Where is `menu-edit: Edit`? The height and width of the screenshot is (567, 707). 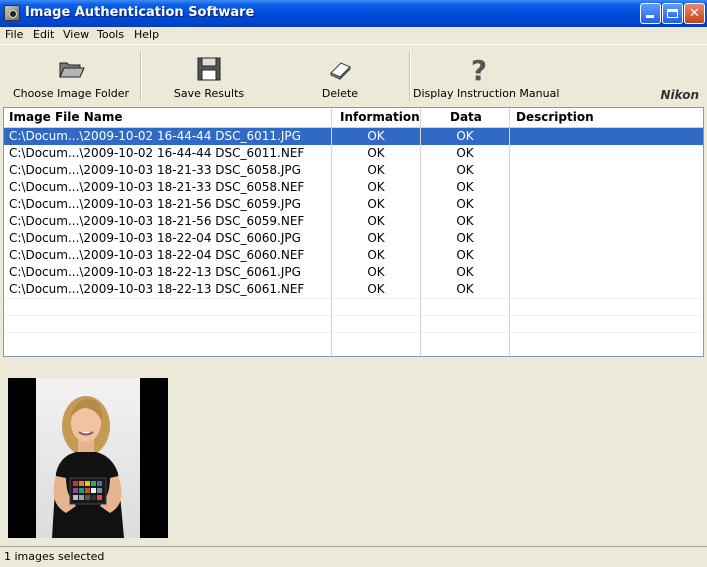 menu-edit: Edit is located at coordinates (43, 34).